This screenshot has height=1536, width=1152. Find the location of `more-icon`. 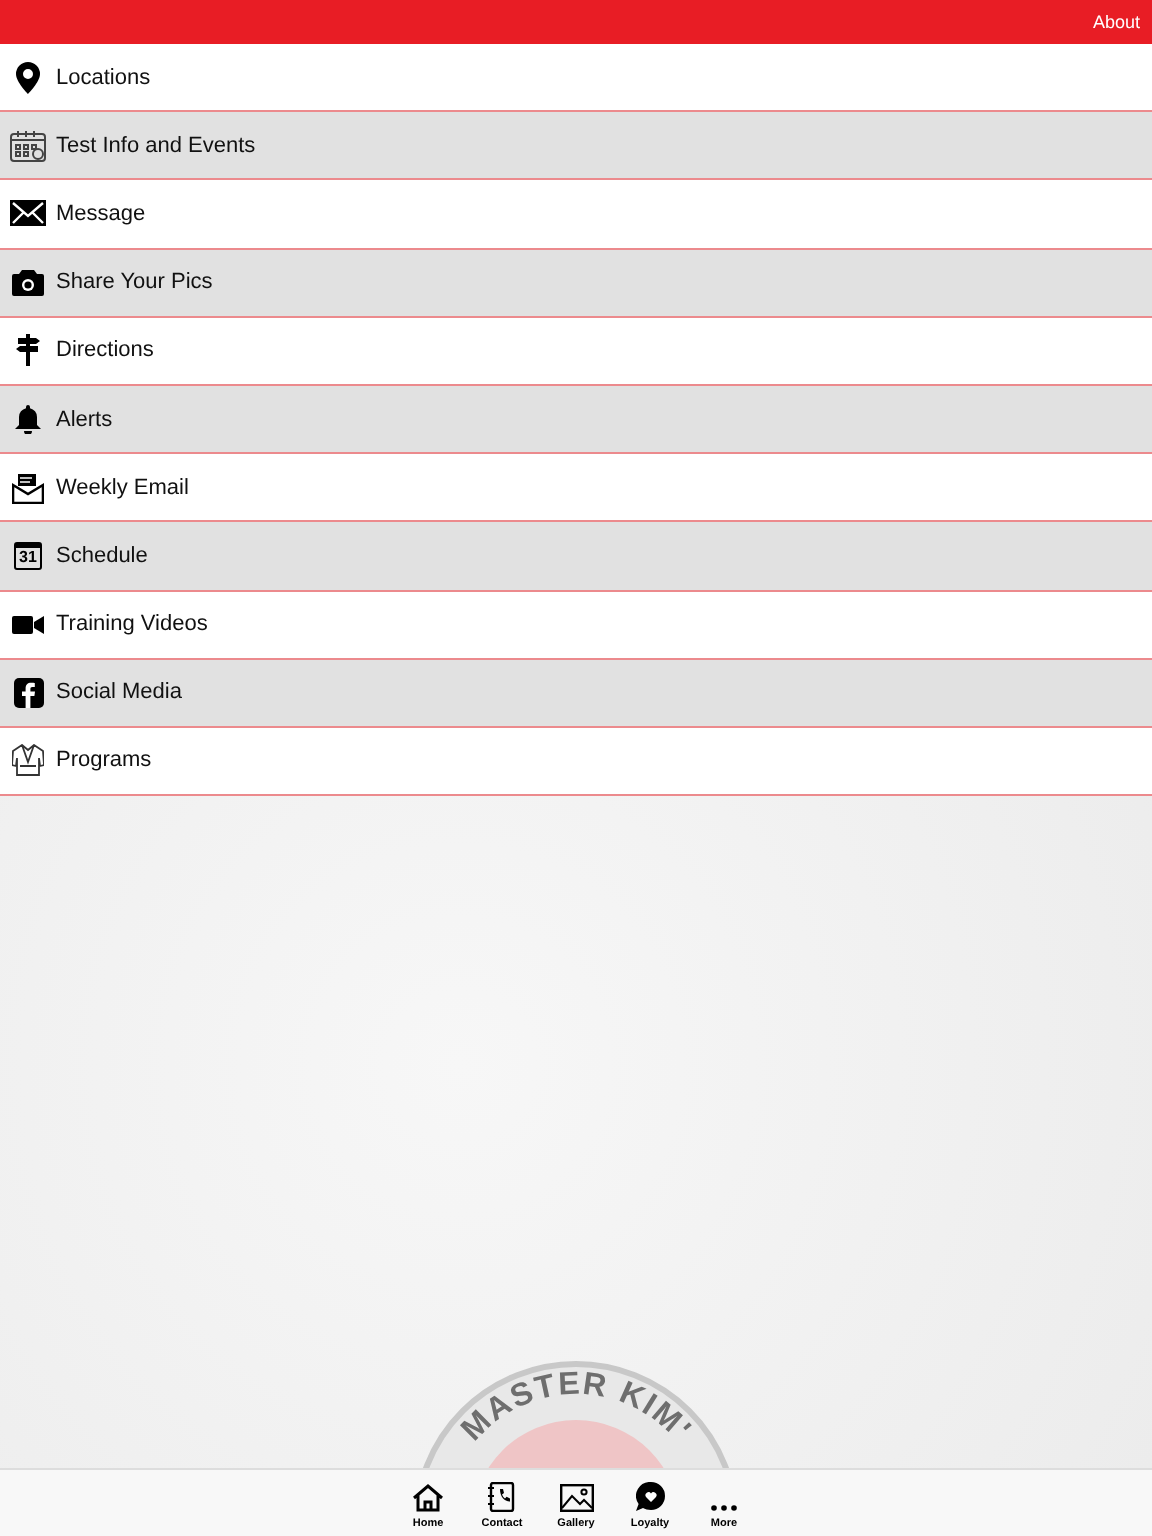

more-icon is located at coordinates (724, 1508).